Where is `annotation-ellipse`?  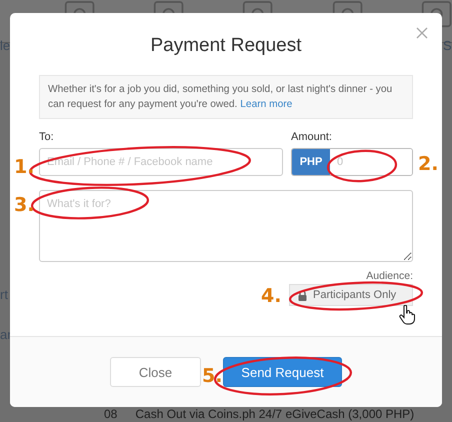
annotation-ellipse is located at coordinates (362, 166).